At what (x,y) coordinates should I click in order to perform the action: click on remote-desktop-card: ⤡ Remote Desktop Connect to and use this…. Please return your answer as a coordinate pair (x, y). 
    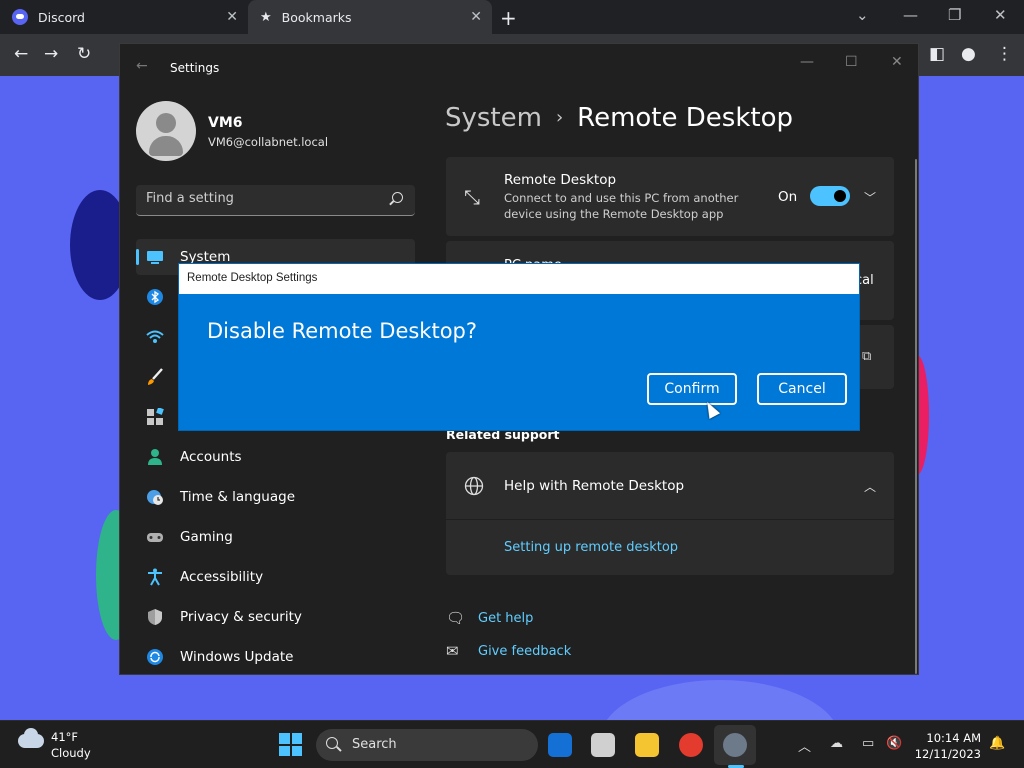
    Looking at the image, I should click on (670, 196).